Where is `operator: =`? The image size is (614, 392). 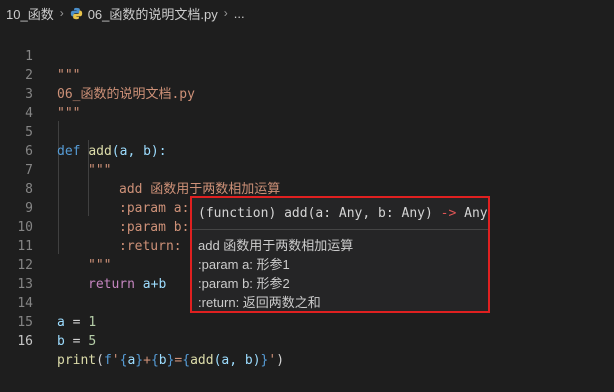
operator: = is located at coordinates (76, 341).